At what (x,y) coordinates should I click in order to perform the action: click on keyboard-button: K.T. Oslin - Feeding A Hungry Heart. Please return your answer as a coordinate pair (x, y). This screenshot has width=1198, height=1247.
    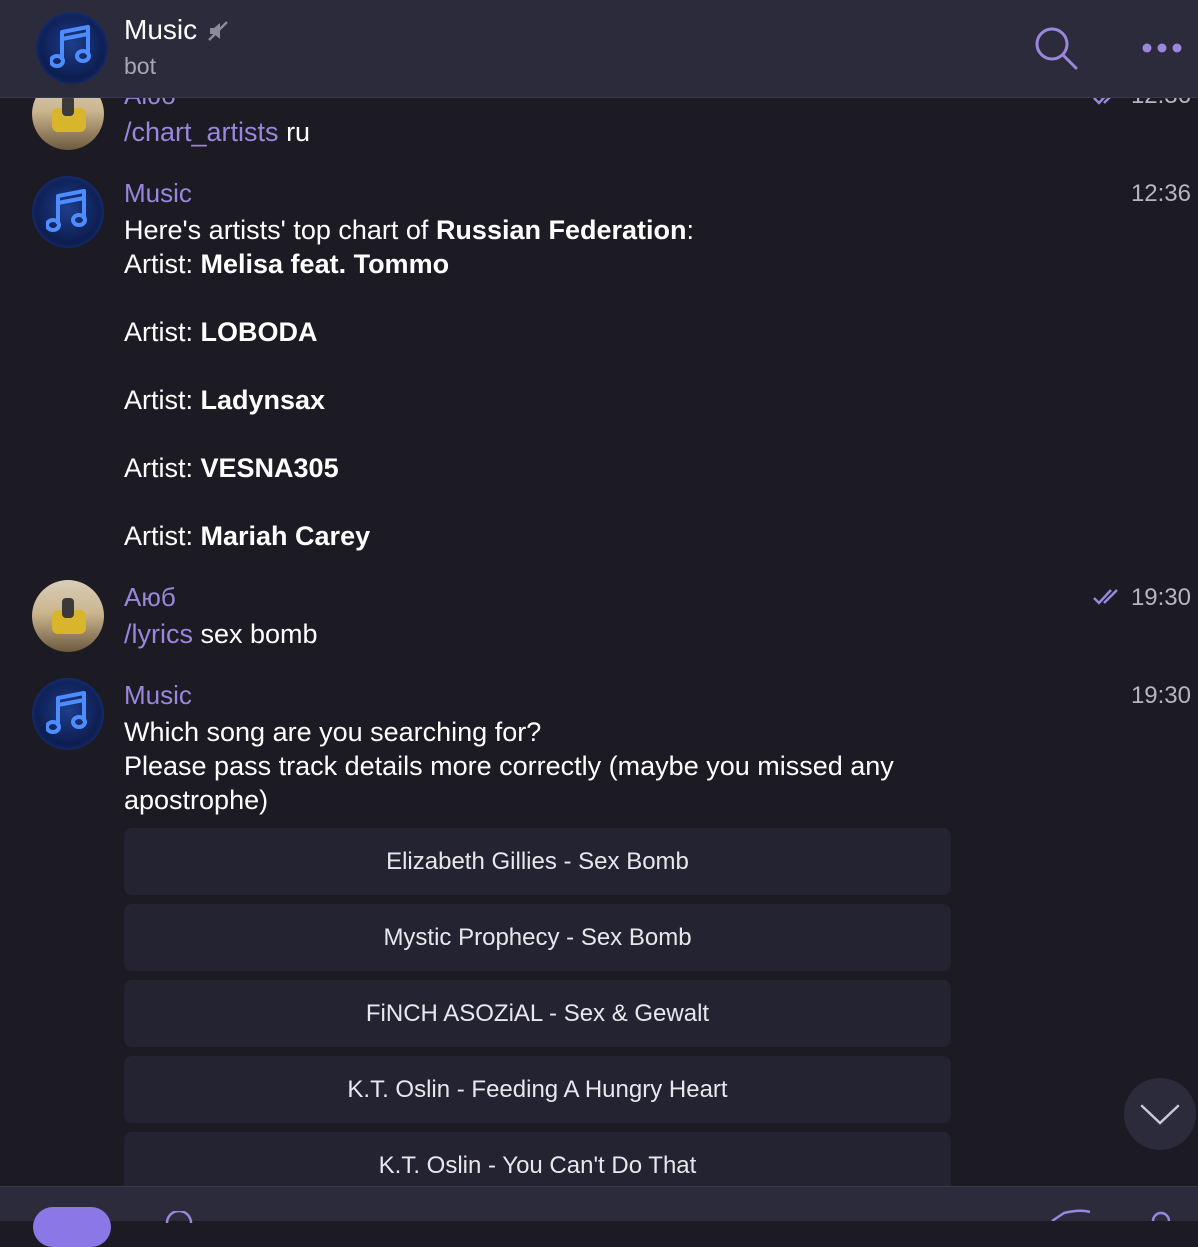
    Looking at the image, I should click on (537, 1089).